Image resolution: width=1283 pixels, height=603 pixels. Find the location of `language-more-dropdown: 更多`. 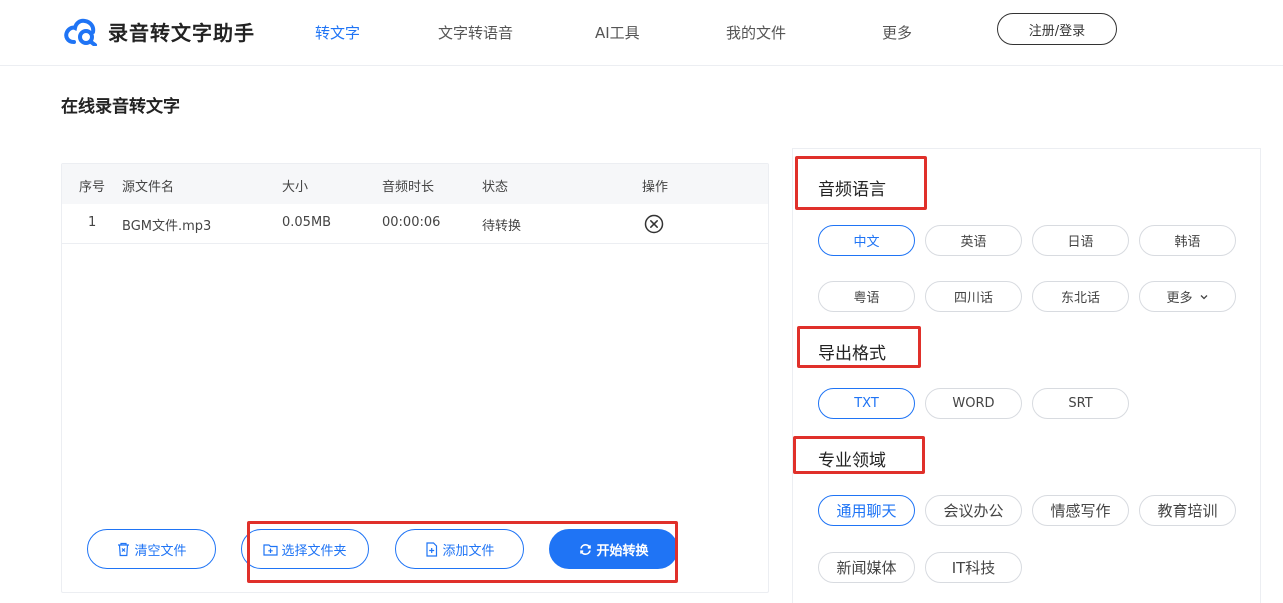

language-more-dropdown: 更多 is located at coordinates (1187, 296).